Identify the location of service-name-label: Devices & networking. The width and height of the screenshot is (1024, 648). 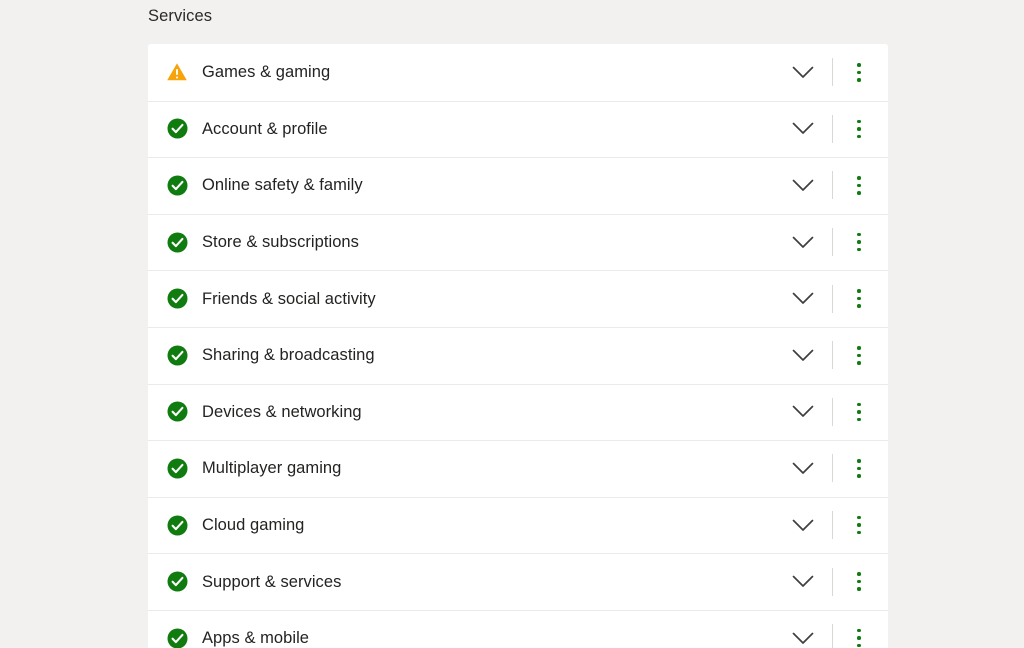
(282, 411).